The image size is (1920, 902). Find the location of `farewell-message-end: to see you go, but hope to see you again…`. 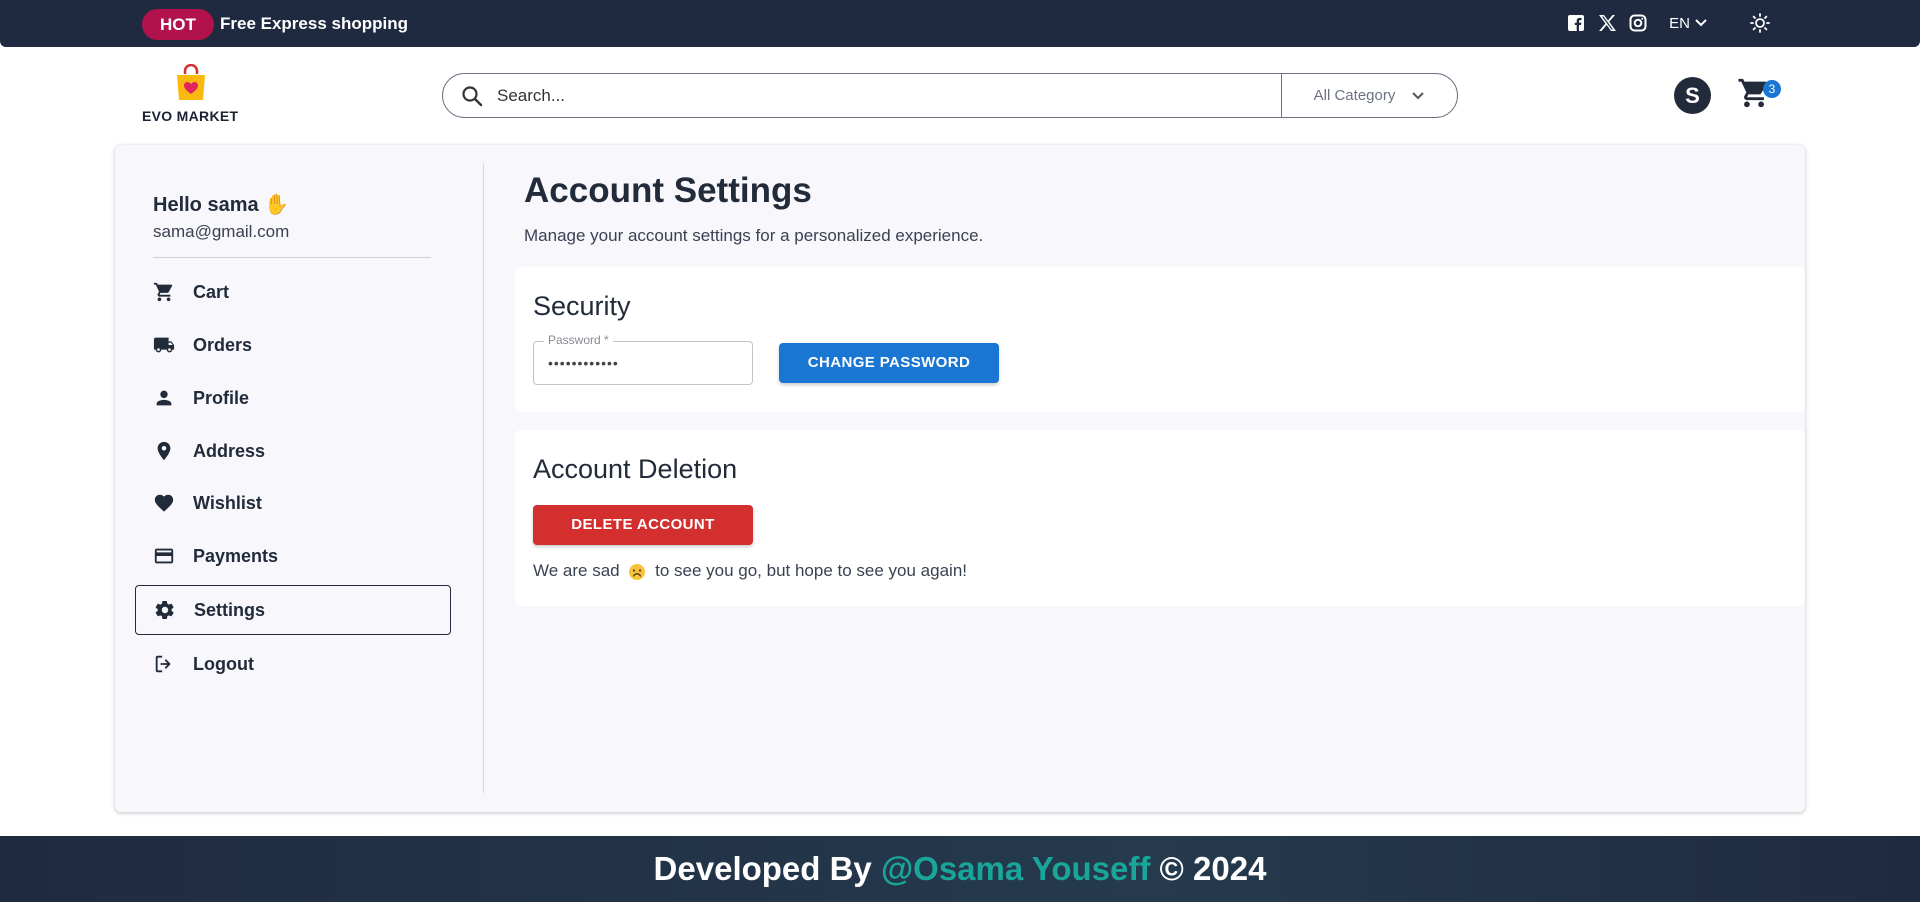

farewell-message-end: to see you go, but hope to see you again… is located at coordinates (811, 570).